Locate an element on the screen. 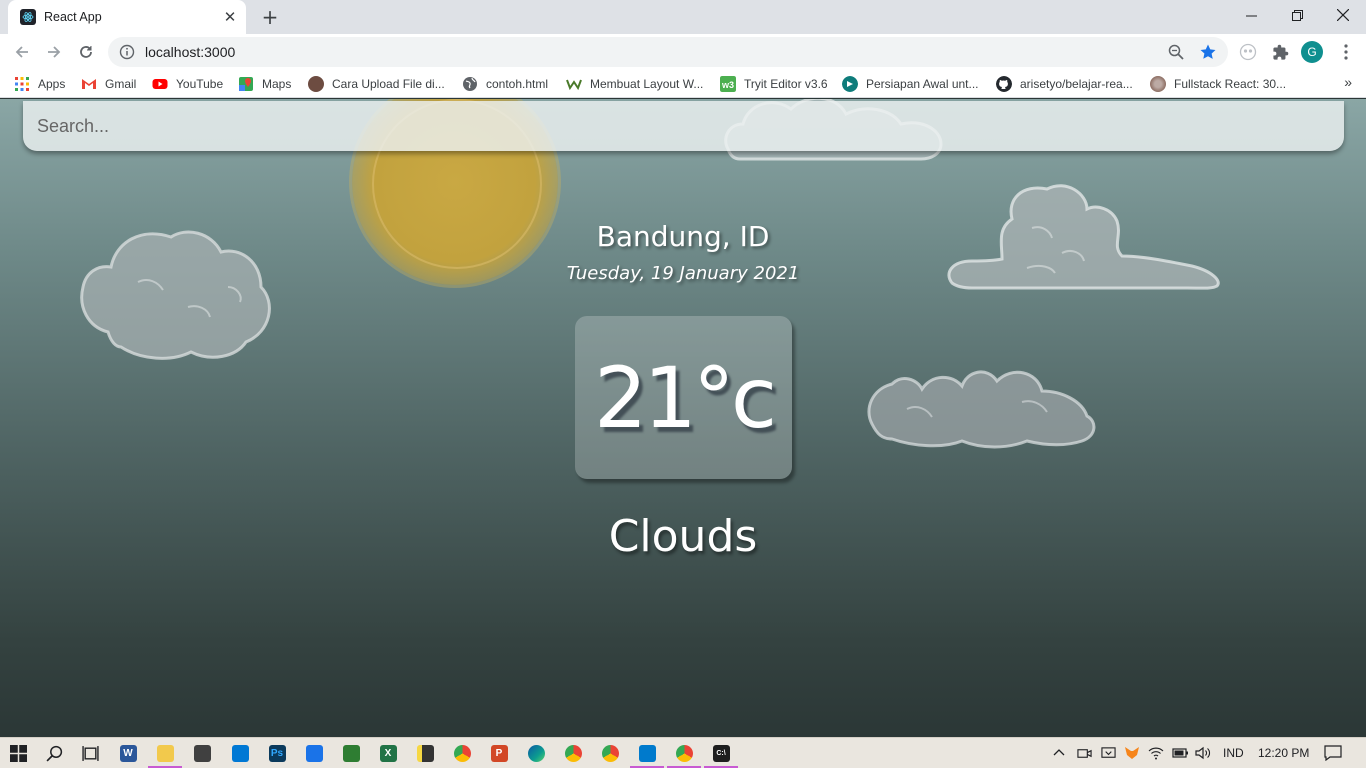 The height and width of the screenshot is (768, 1366). windows-logo-icon is located at coordinates (18, 753).